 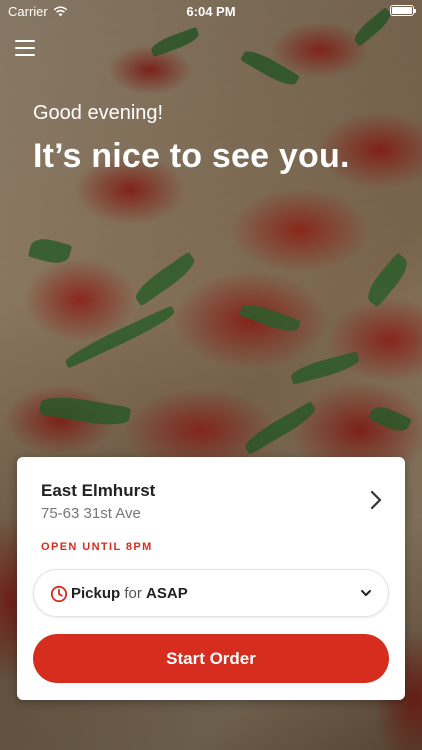 I want to click on location-address: 75-63 31st Ave, so click(x=91, y=513).